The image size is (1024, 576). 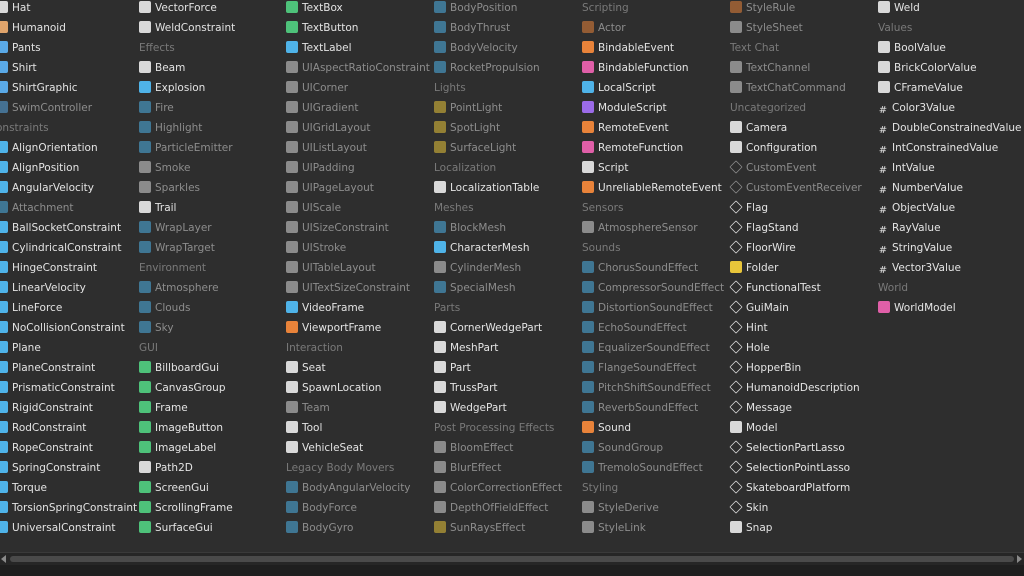 What do you see at coordinates (917, 308) in the screenshot?
I see `object-item: WorldModel` at bounding box center [917, 308].